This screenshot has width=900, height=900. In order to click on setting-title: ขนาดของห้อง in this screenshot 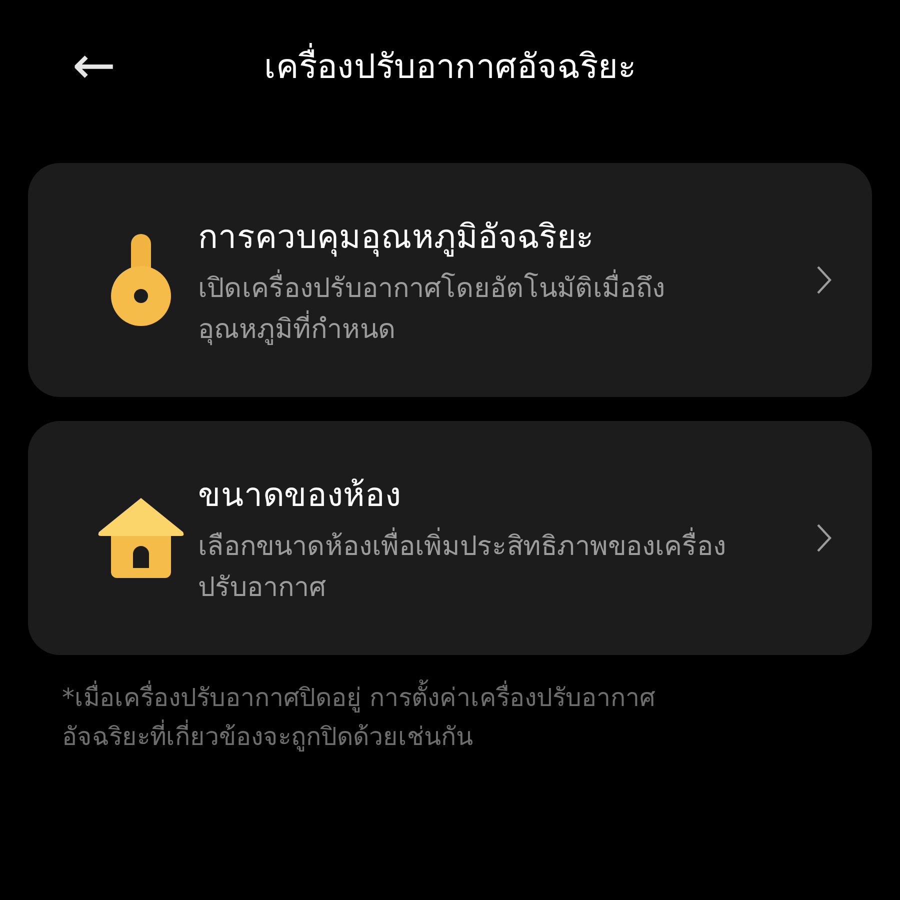, I will do `click(300, 495)`.